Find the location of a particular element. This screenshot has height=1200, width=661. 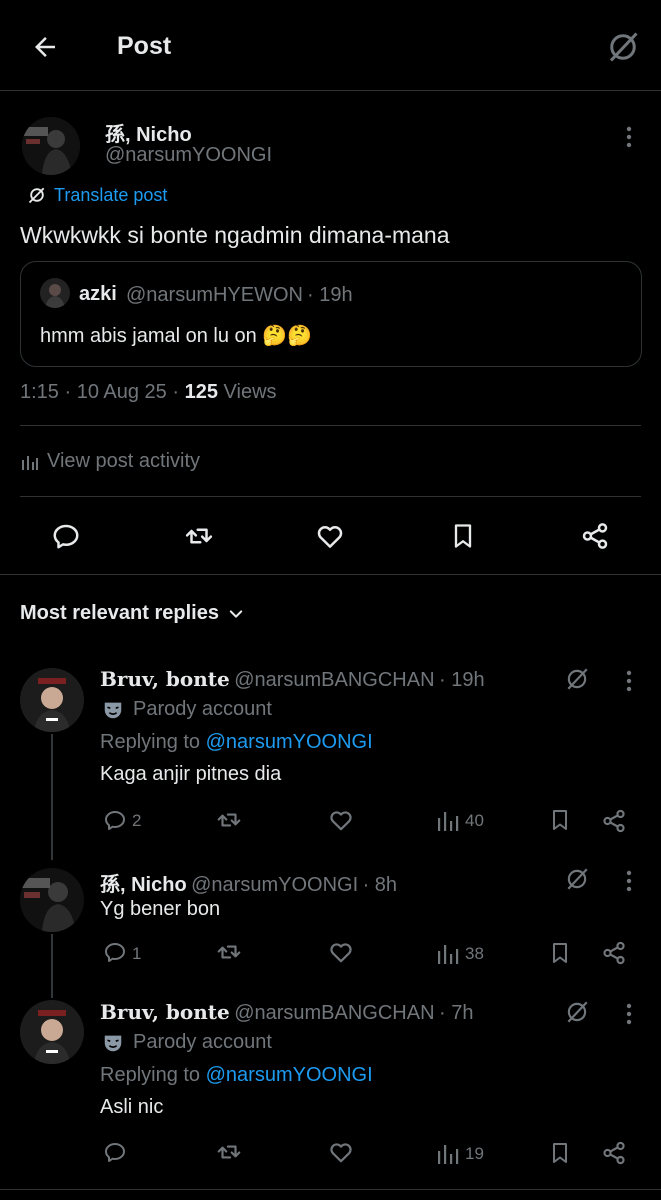

reply-header: Bruv, bonte @narsumBANGCHAN · 7h is located at coordinates (286, 1012).